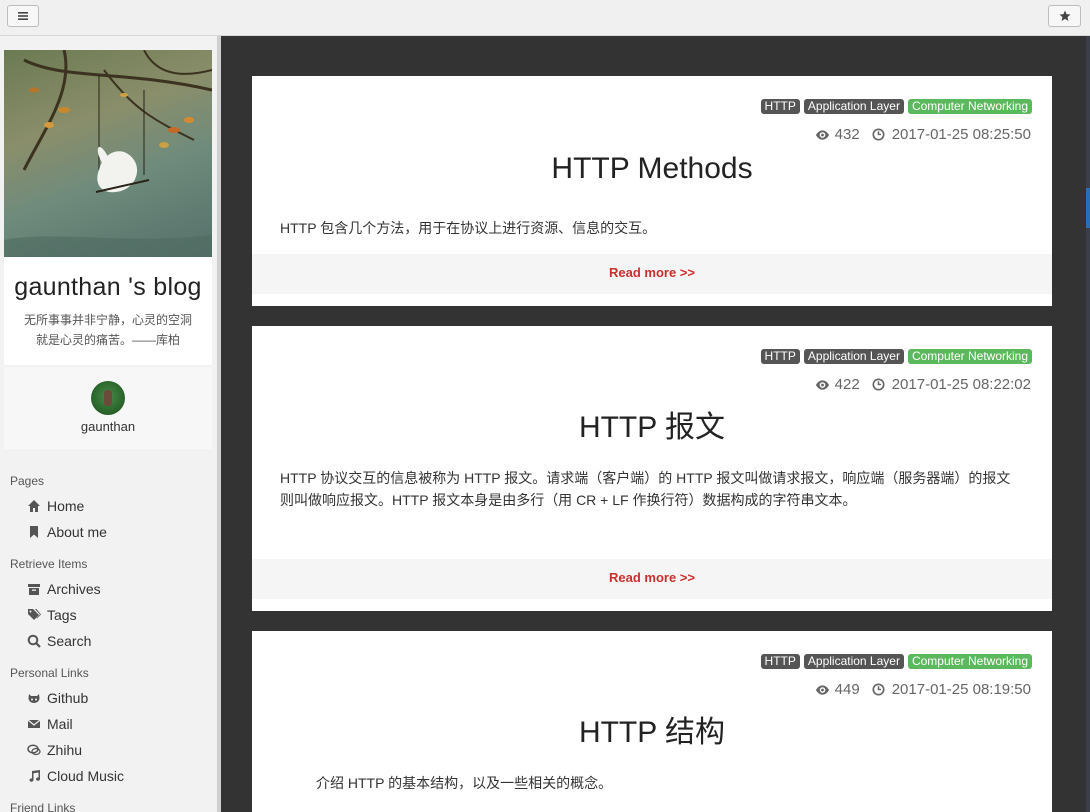 This screenshot has width=1090, height=812. What do you see at coordinates (468, 228) in the screenshot?
I see `post-excerpt: HTTP 包含几个方法，用于在协议上进行资源、信息的交互。` at bounding box center [468, 228].